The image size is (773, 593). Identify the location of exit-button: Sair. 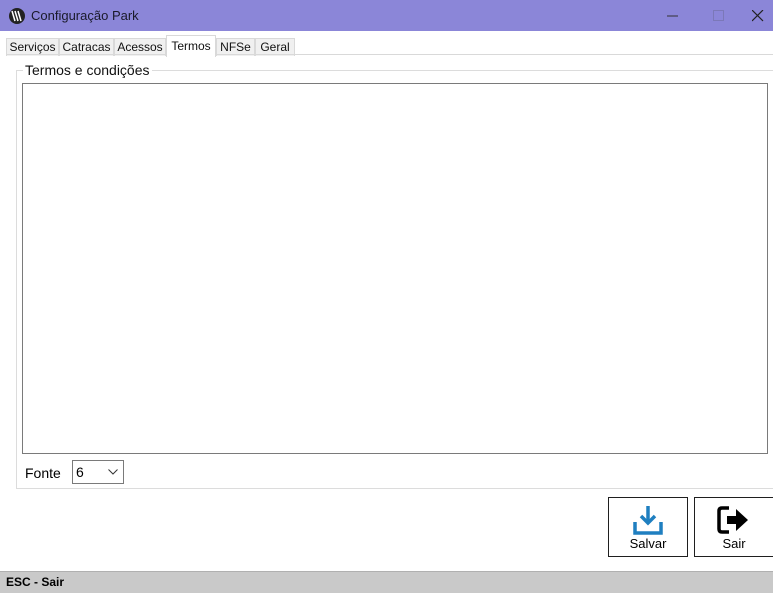
(733, 527).